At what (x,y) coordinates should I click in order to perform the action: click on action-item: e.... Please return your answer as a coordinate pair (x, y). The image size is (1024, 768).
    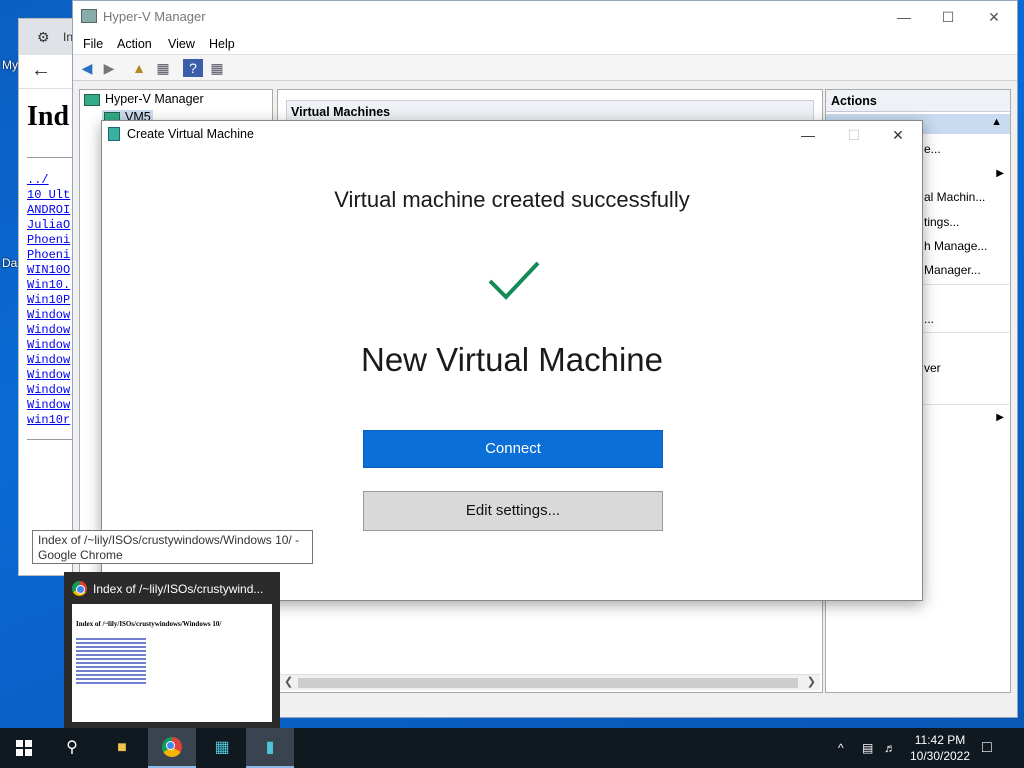
    Looking at the image, I should click on (932, 149).